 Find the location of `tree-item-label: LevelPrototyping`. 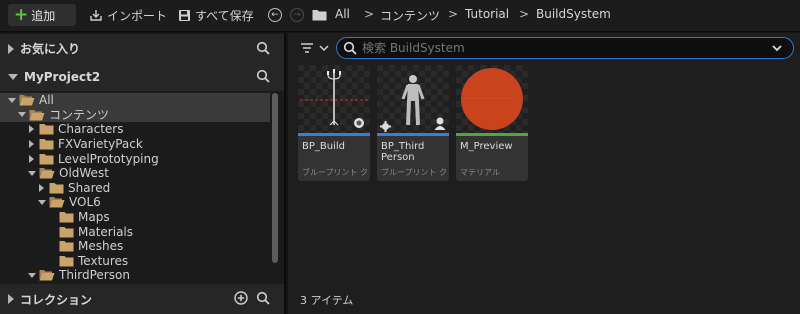

tree-item-label: LevelPrototyping is located at coordinates (108, 158).